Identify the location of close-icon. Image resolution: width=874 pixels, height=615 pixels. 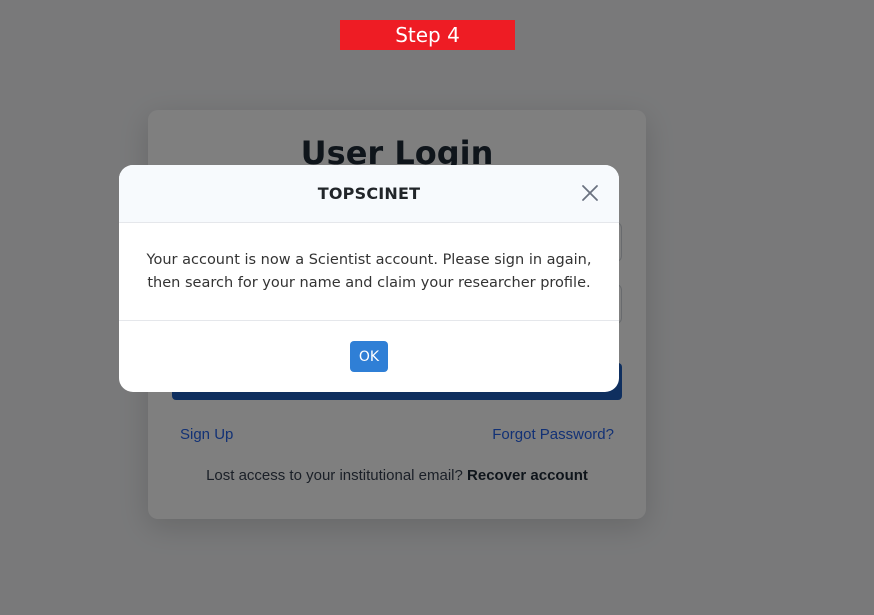
(590, 193).